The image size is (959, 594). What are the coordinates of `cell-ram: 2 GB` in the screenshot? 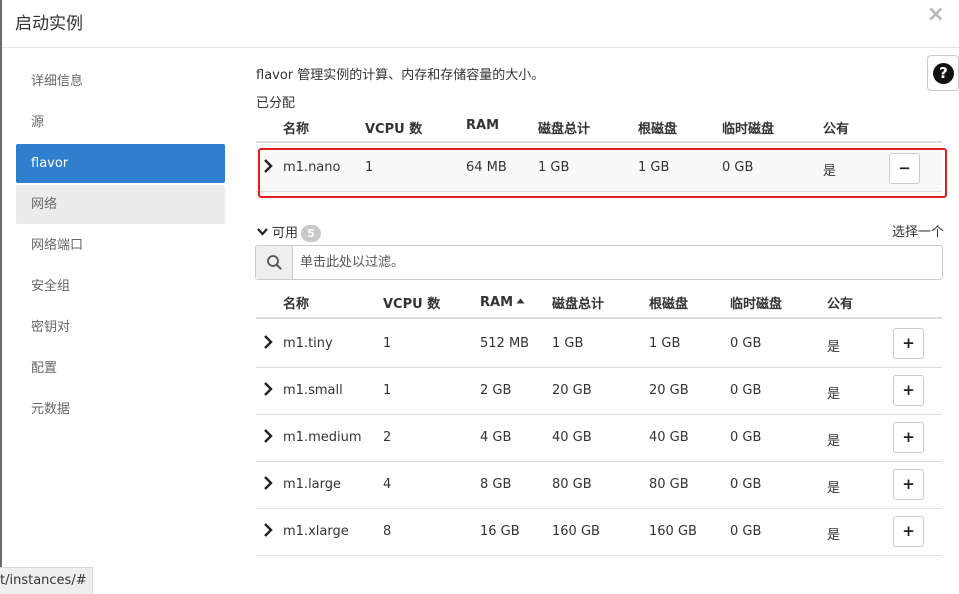 It's located at (496, 390).